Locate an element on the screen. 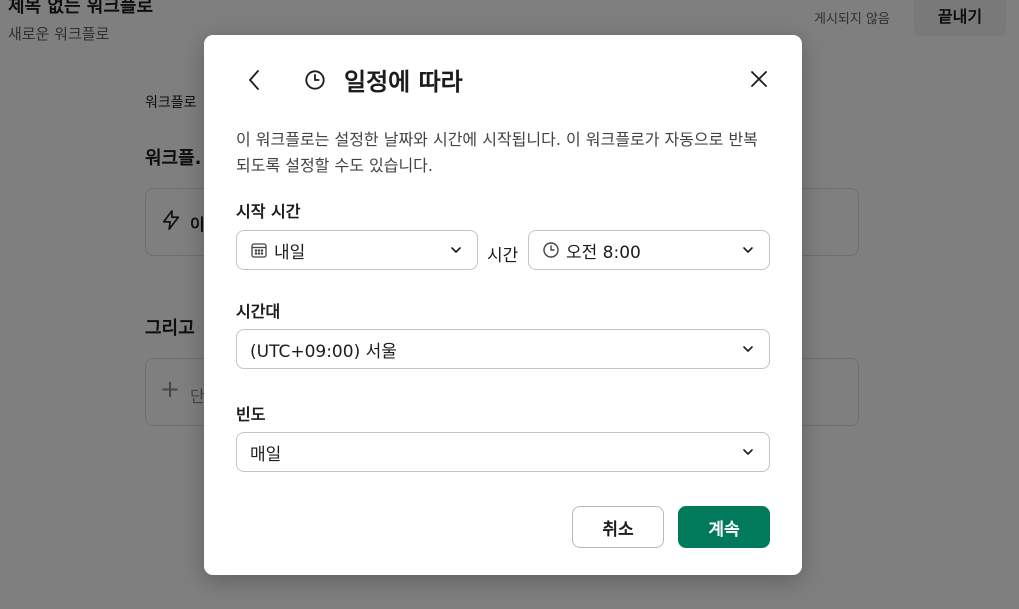 This screenshot has width=1019, height=609. close-icon is located at coordinates (759, 79).